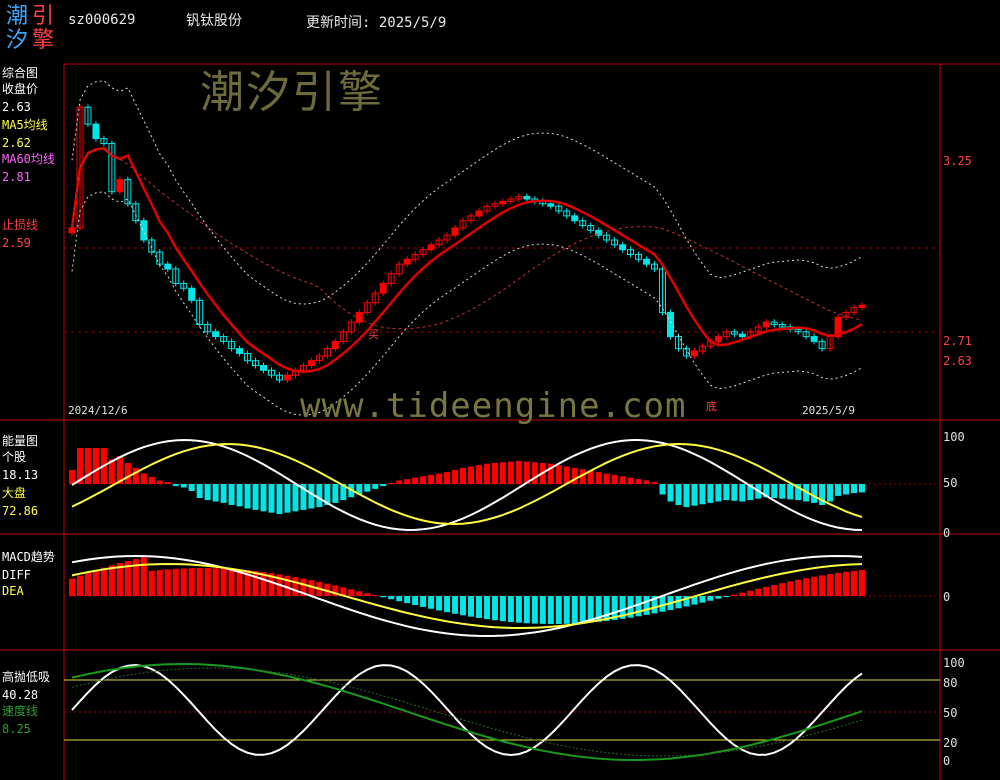 This screenshot has width=1000, height=780. I want to click on energy-title: 能量图, so click(20, 441).